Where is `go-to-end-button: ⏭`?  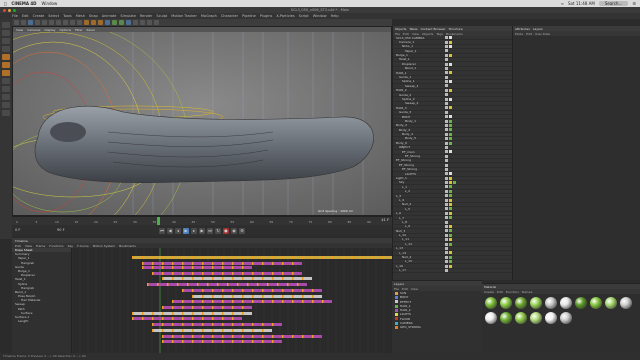 go-to-end-button: ⏭ is located at coordinates (210, 230).